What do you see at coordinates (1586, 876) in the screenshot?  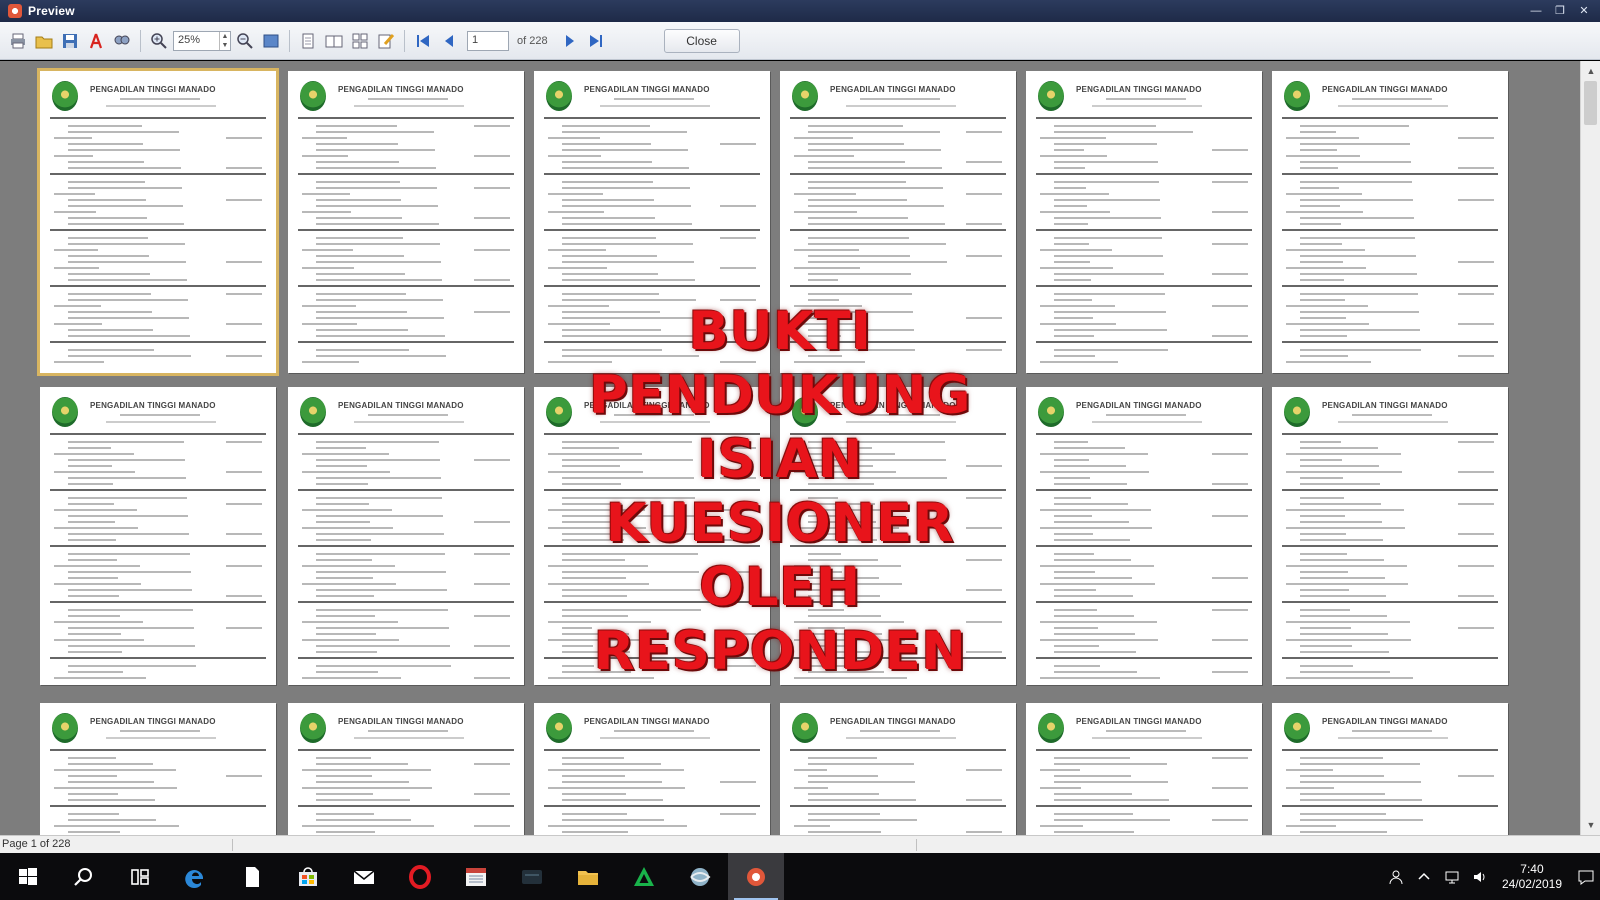 I see `tray-notifications` at bounding box center [1586, 876].